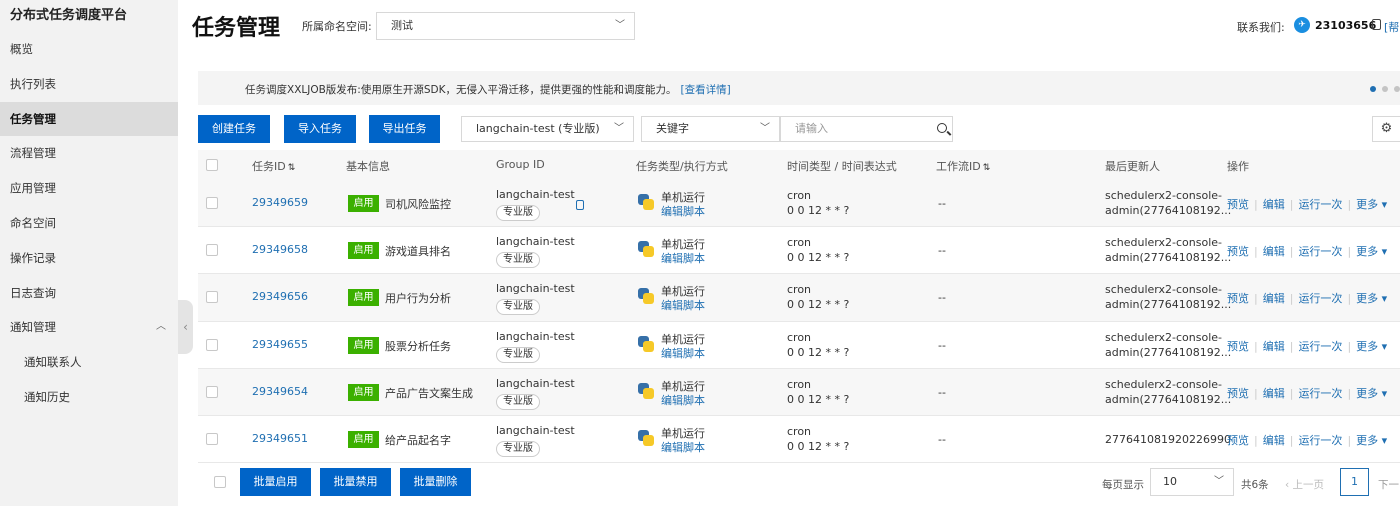  What do you see at coordinates (89, 362) in the screenshot?
I see `sidebar-item-notify-contacts: 通知联系人` at bounding box center [89, 362].